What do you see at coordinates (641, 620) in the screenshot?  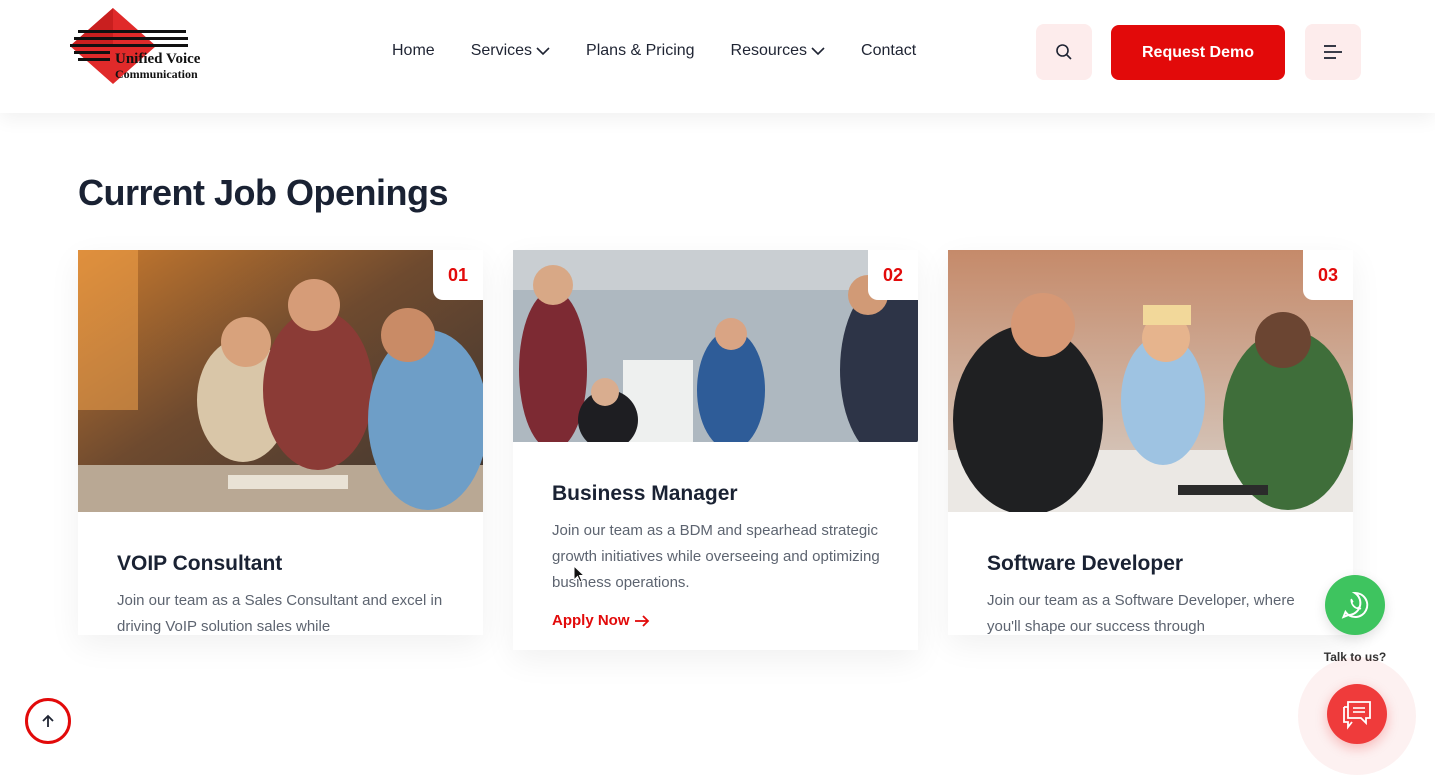 I see `arrow-right-icon` at bounding box center [641, 620].